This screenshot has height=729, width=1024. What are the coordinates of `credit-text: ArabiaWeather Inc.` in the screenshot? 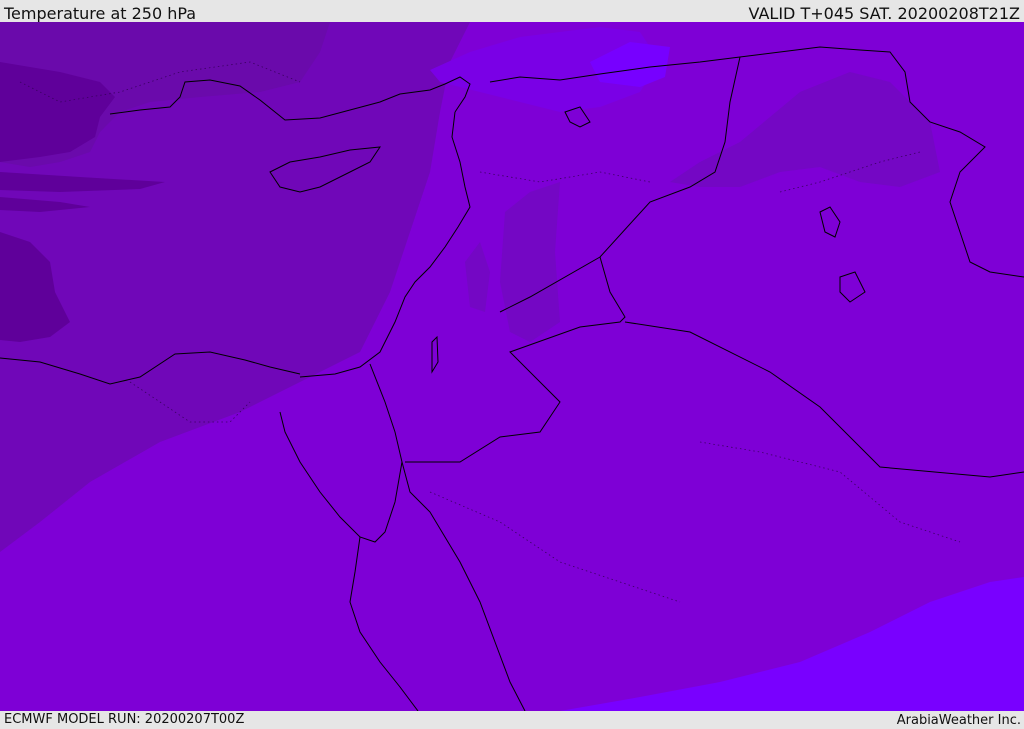 It's located at (958, 720).